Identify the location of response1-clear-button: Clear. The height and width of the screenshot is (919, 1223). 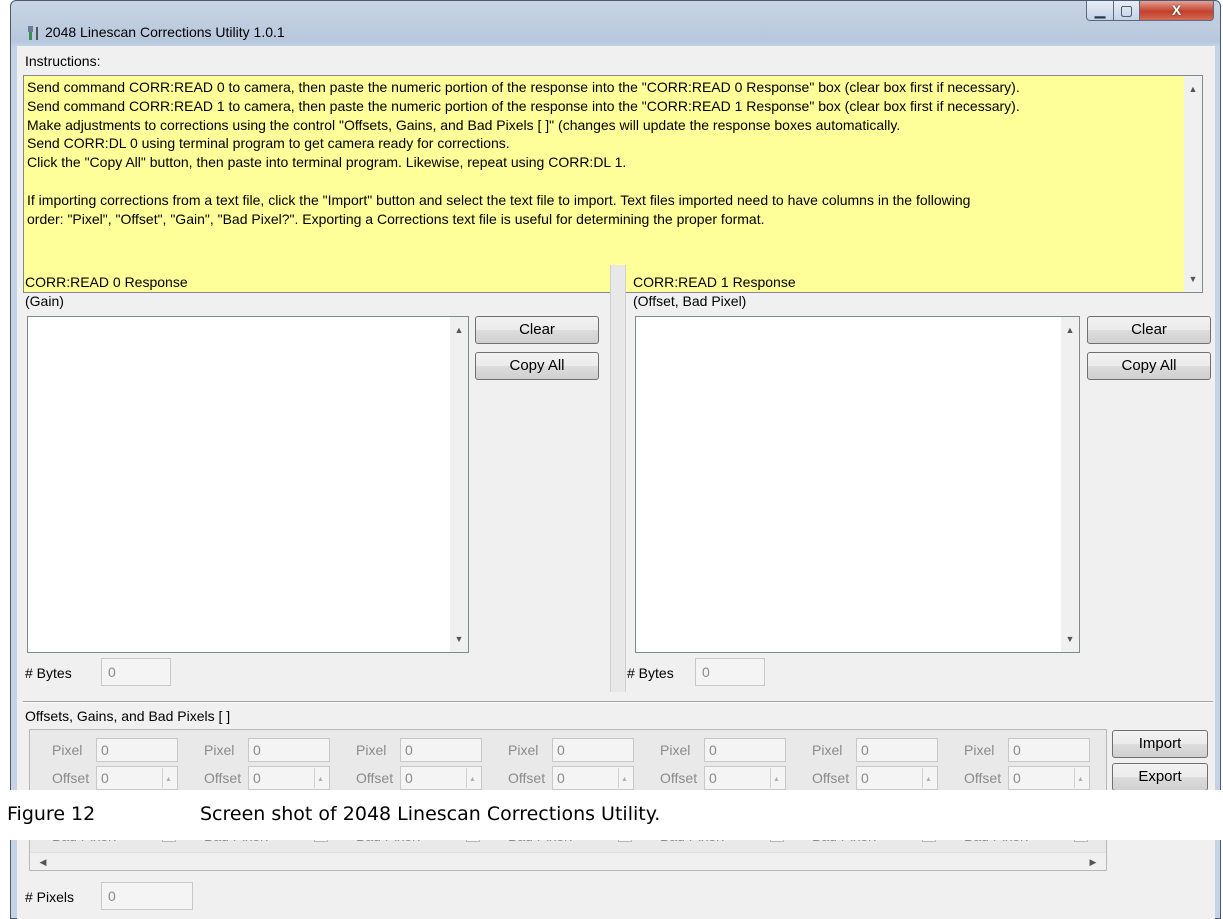
(1149, 330).